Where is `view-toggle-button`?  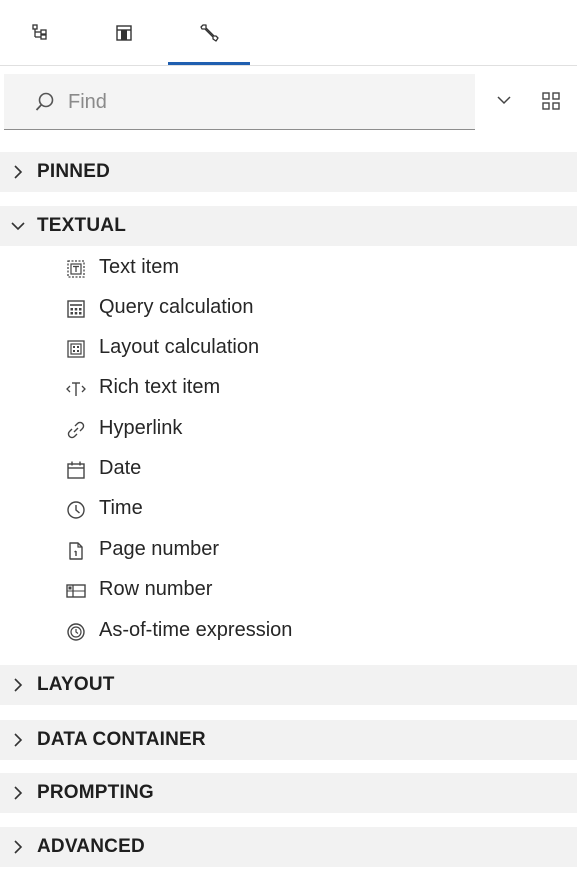 view-toggle-button is located at coordinates (551, 103).